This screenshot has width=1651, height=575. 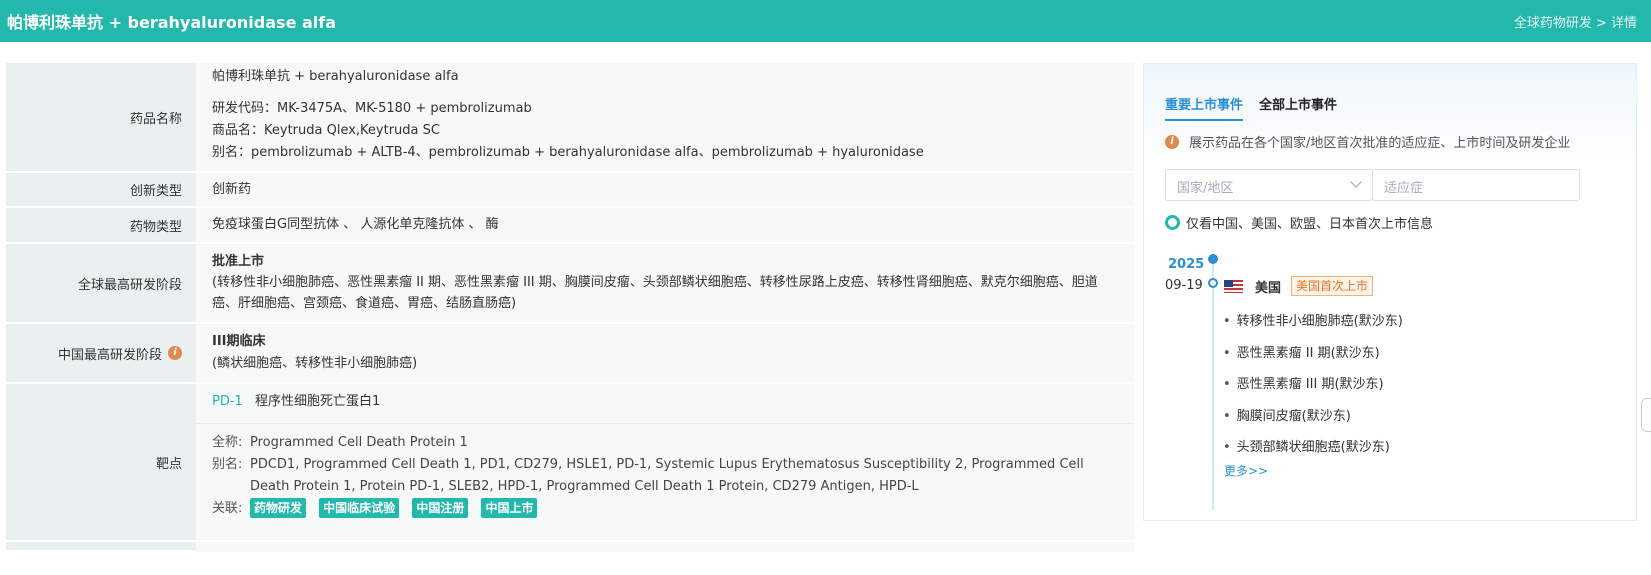 I want to click on china-phase-label: 中国最高研发阶段, so click(x=109, y=355).